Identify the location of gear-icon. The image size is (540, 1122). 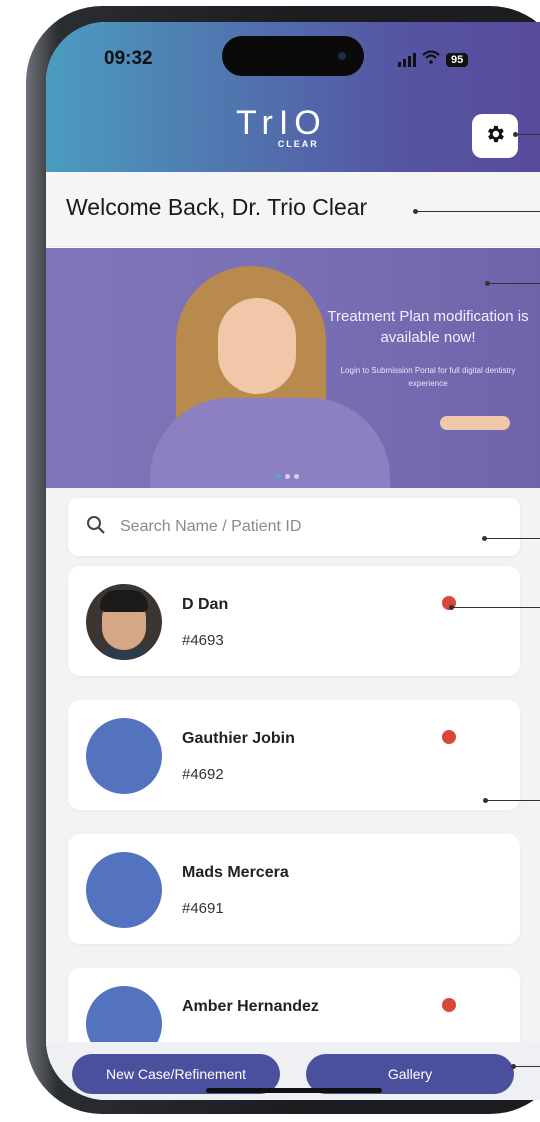
(495, 136).